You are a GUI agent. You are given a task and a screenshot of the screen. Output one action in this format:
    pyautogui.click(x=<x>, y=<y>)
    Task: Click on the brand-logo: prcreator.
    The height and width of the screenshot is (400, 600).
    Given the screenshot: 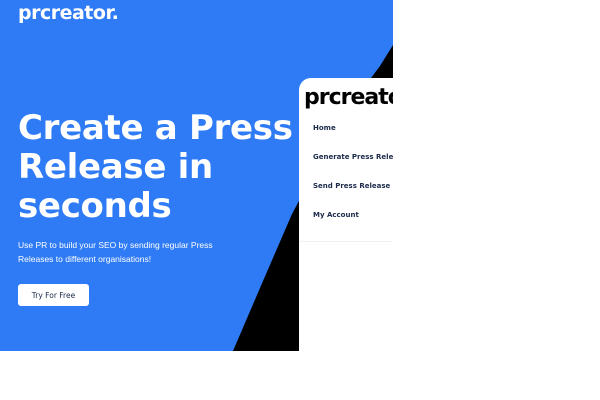 What is the action you would take?
    pyautogui.click(x=68, y=13)
    